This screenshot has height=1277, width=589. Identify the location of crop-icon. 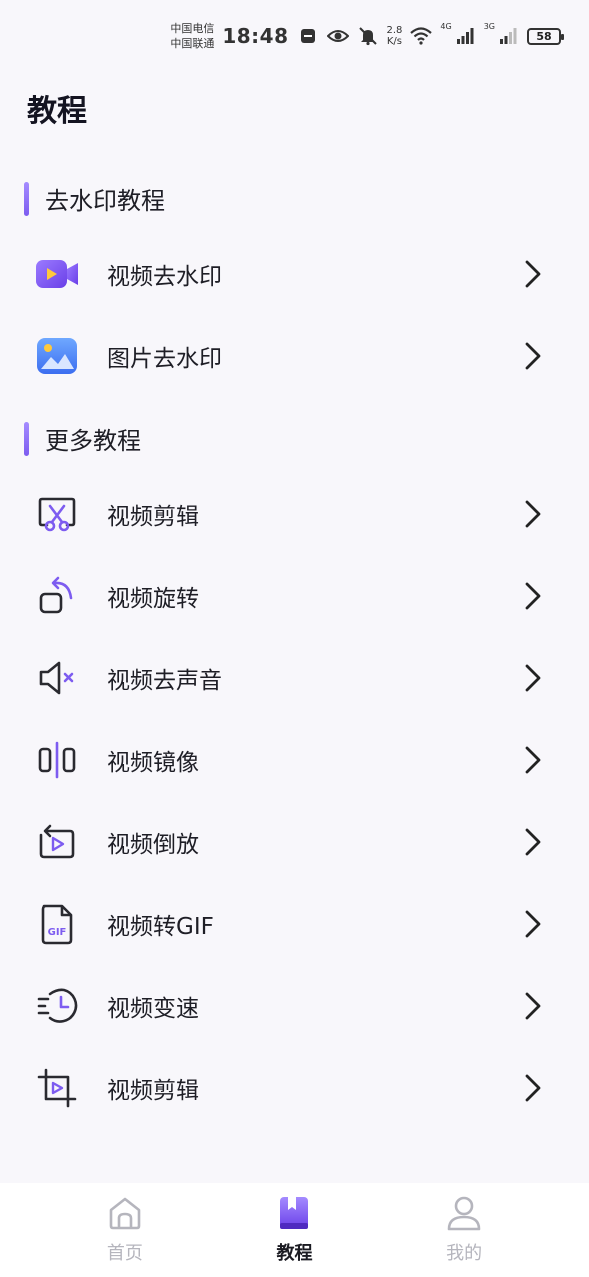
(57, 1088).